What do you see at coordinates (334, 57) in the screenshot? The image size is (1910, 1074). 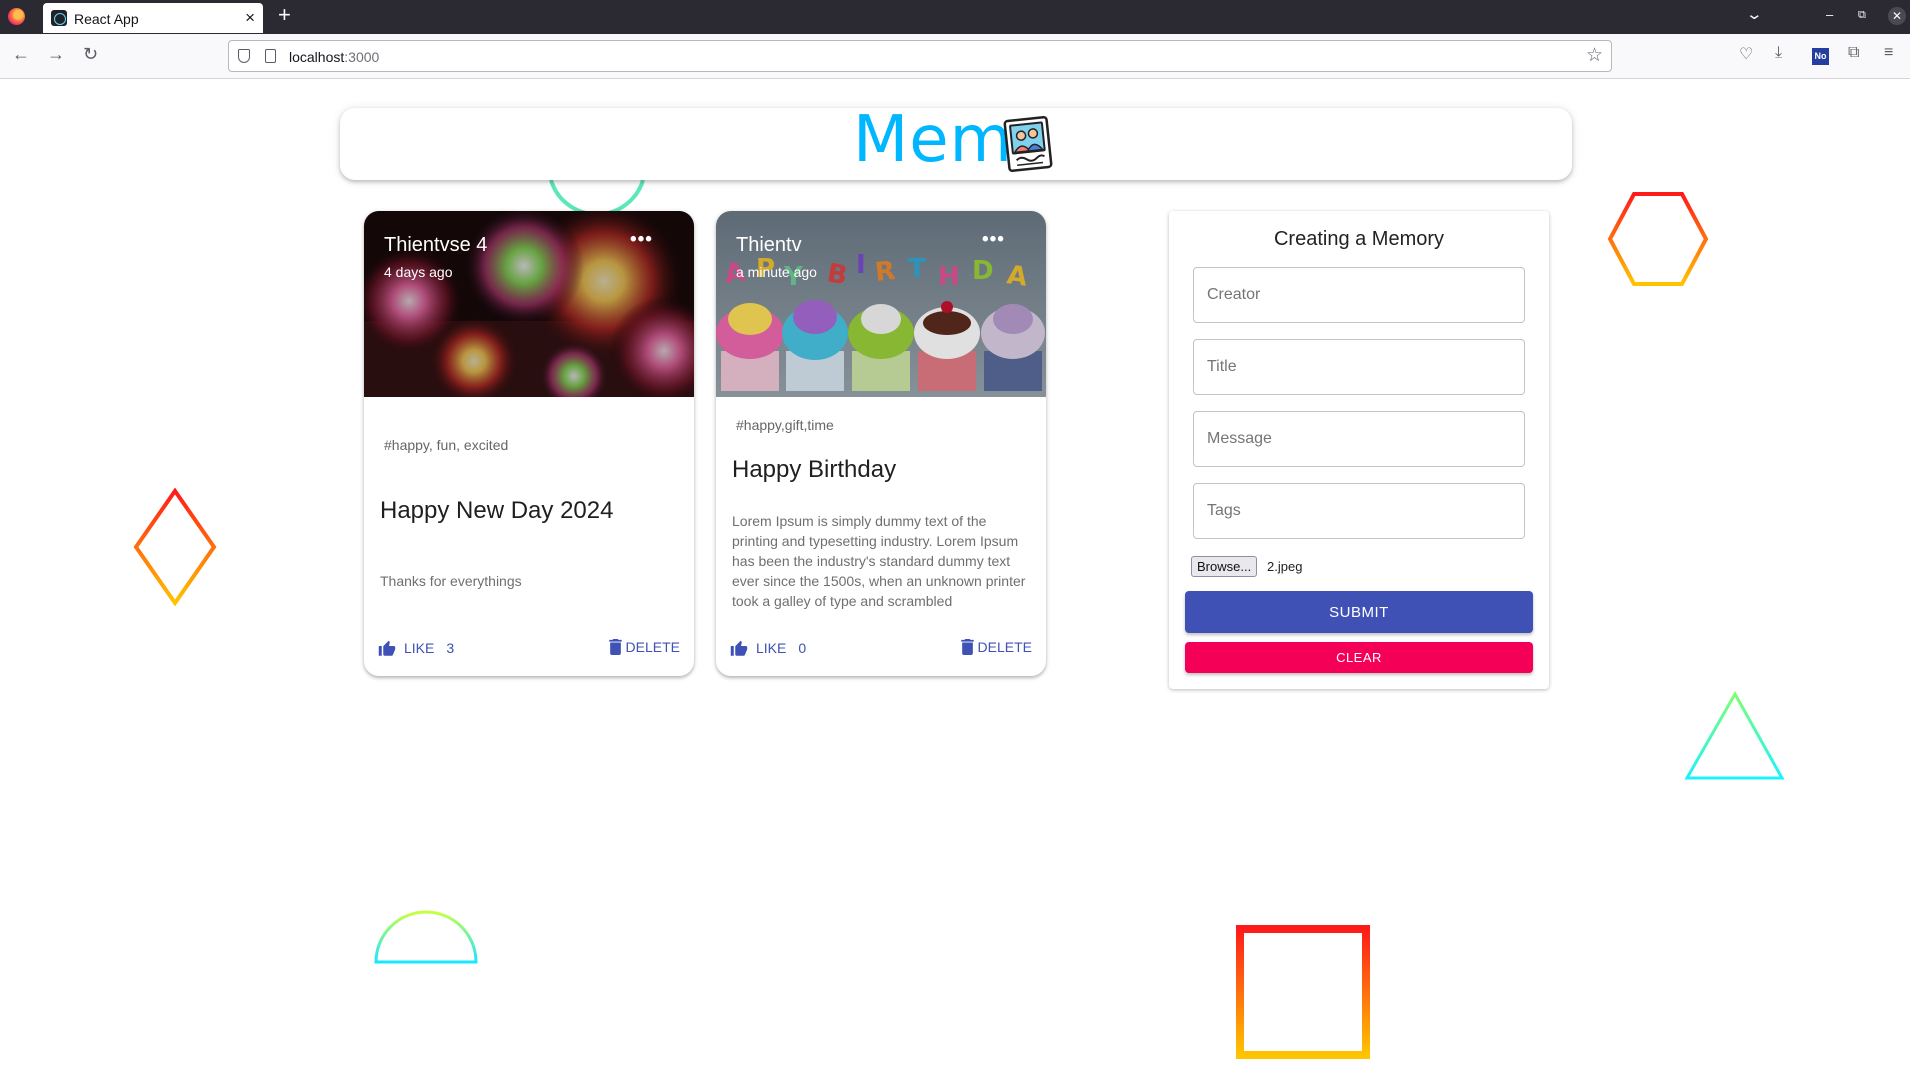 I see `url-text: localhost:3000` at bounding box center [334, 57].